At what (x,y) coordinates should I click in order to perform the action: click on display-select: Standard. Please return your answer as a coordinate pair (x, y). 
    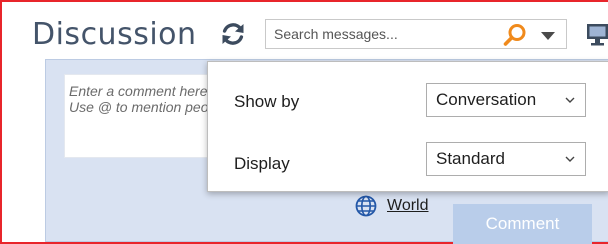
    Looking at the image, I should click on (506, 159).